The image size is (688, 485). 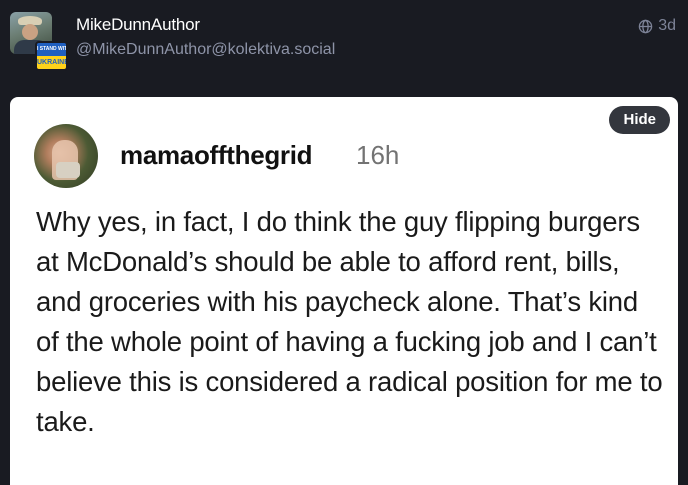 I want to click on screenshot-avatar-cloth, so click(x=68, y=170).